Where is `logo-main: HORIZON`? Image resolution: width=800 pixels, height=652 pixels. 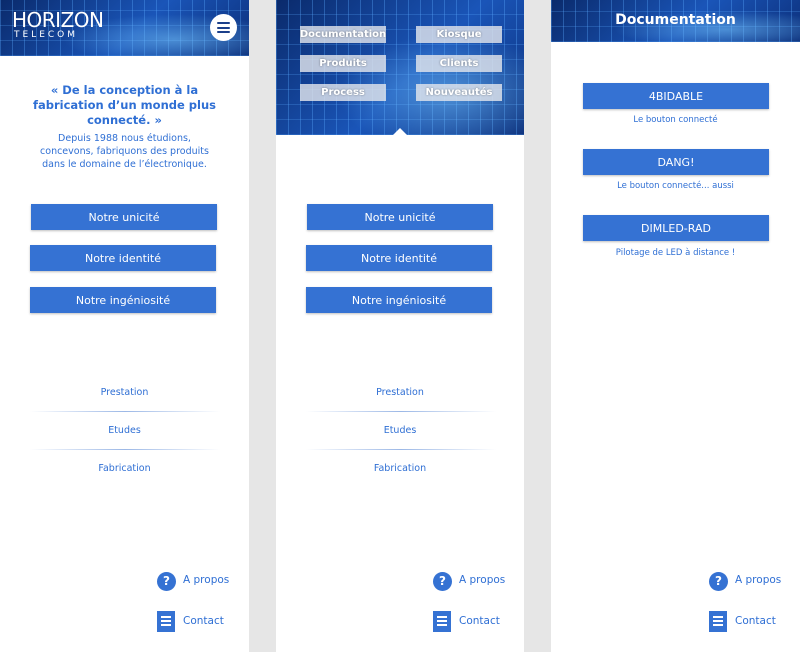
logo-main: HORIZON is located at coordinates (58, 20).